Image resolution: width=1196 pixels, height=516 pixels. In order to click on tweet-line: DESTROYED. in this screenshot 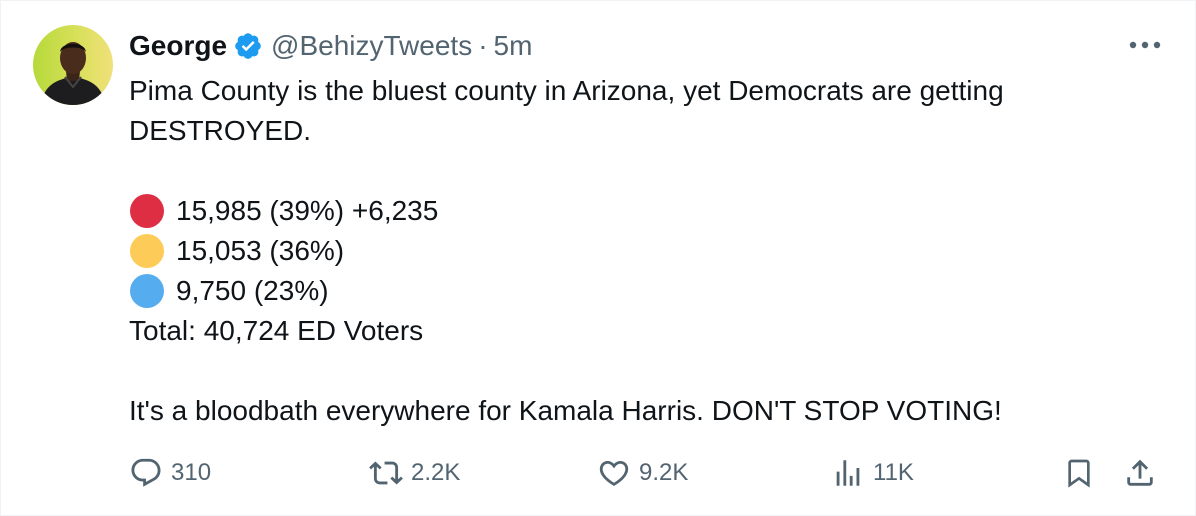, I will do `click(220, 130)`.